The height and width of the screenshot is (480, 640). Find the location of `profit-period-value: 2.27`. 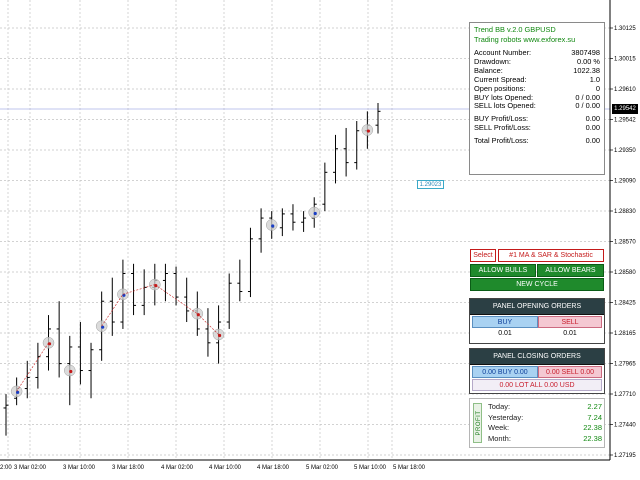

profit-period-value: 2.27 is located at coordinates (594, 406).